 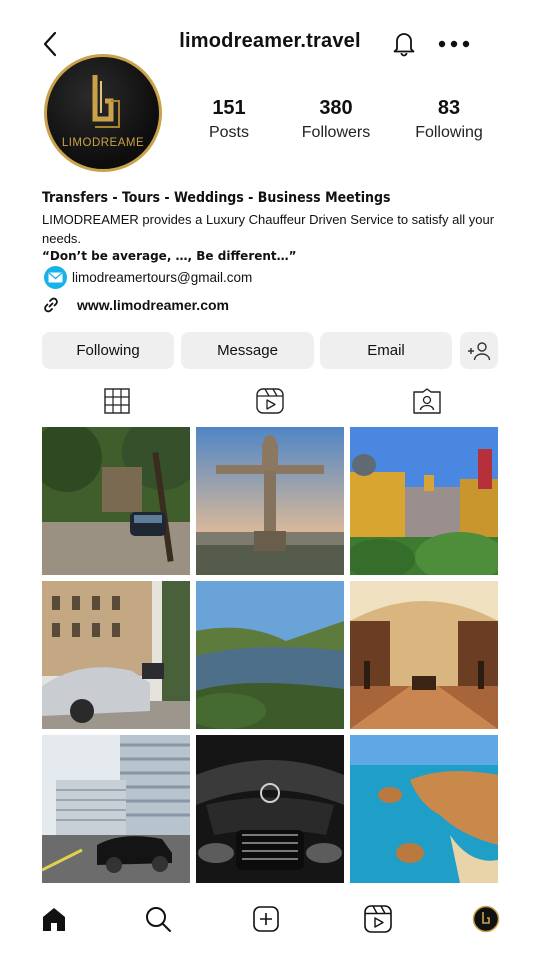 I want to click on post-hotel-car, so click(x=116, y=655).